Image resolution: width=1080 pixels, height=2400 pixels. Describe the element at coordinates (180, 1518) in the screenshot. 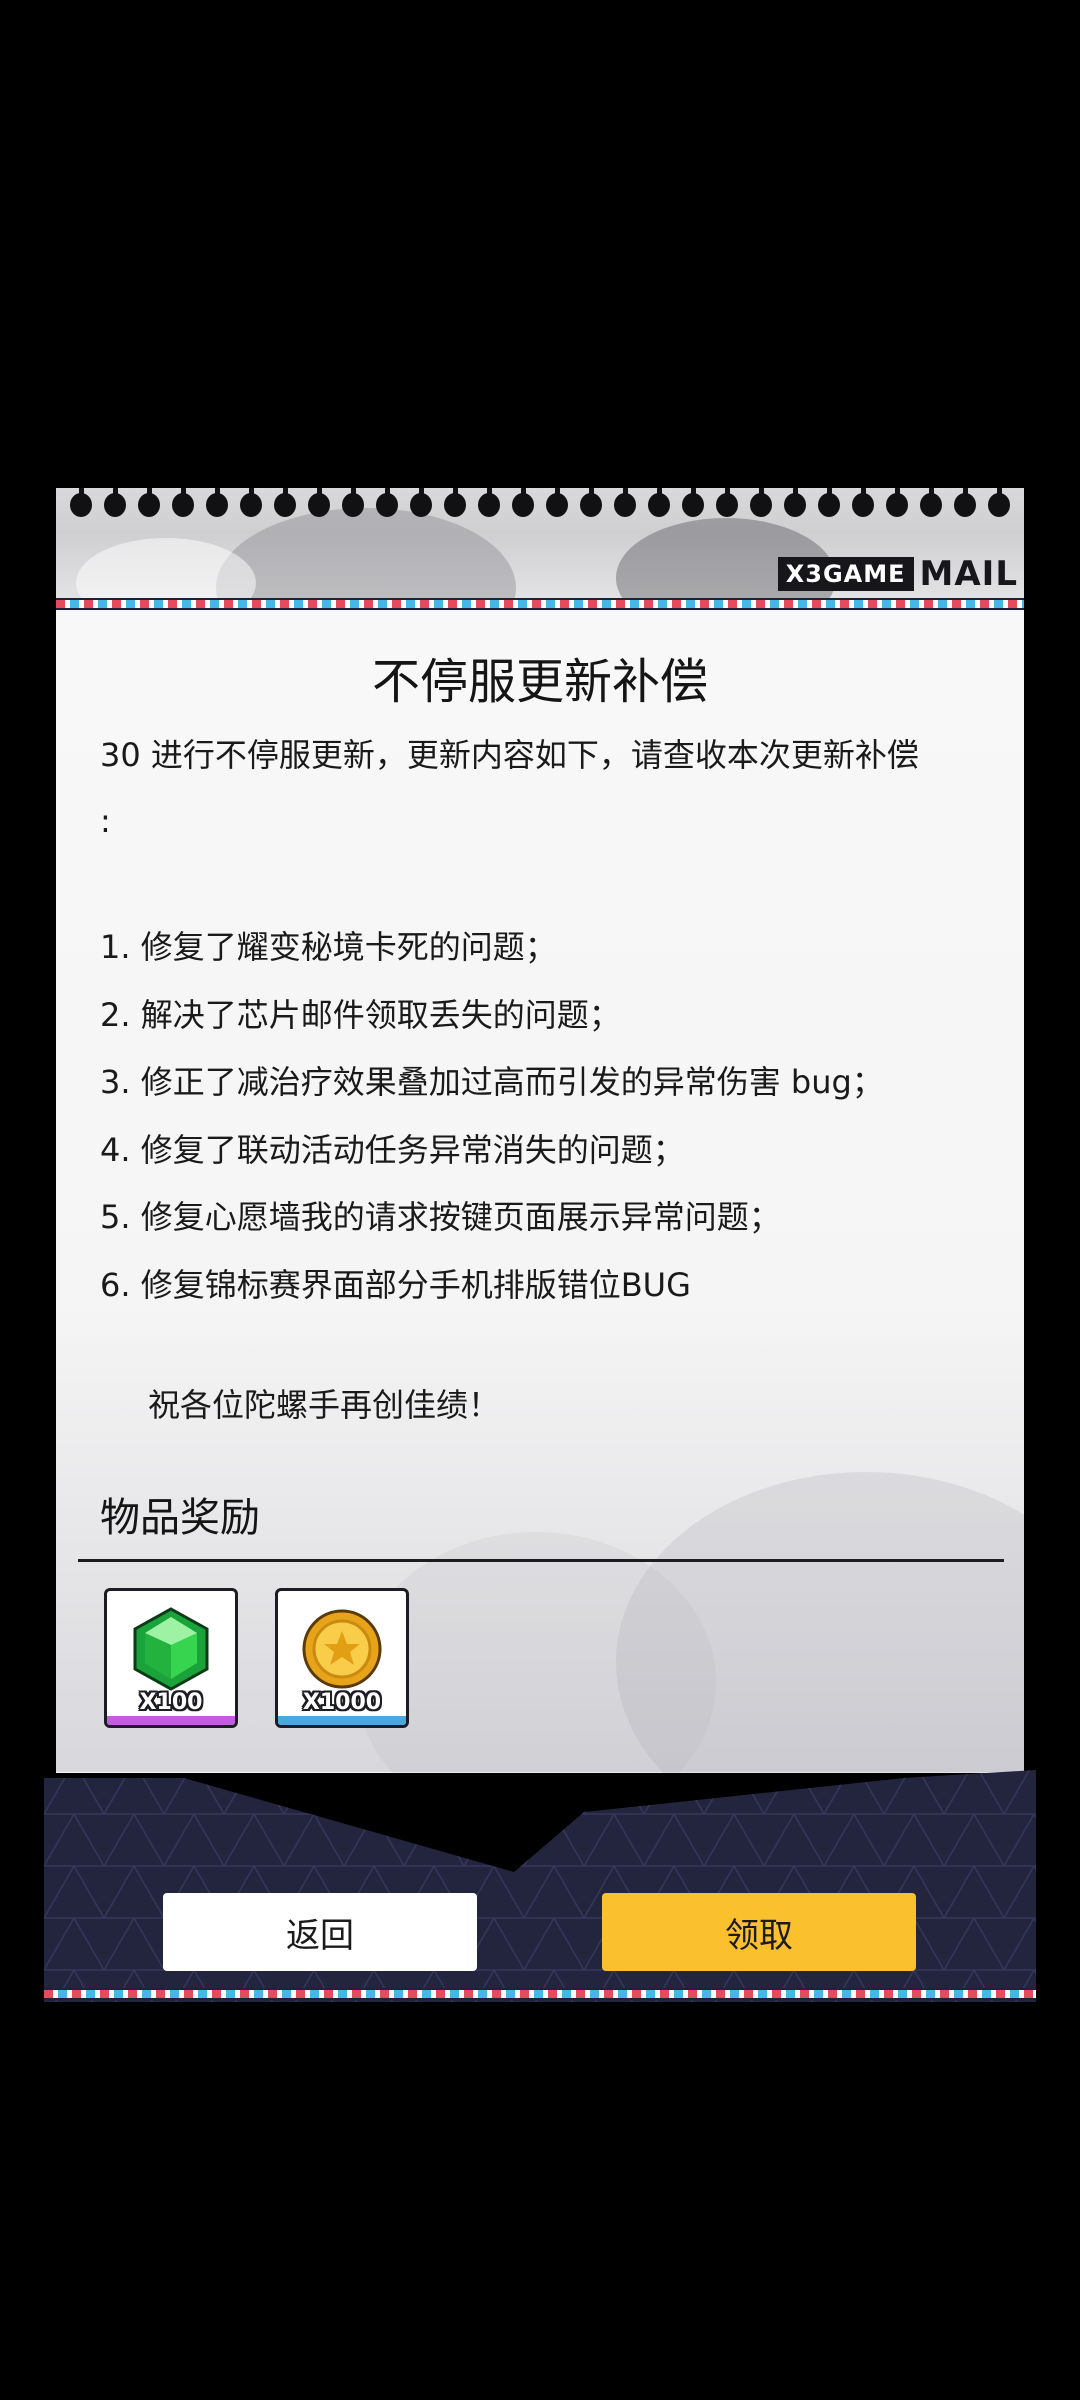

I see `reward-title: 物品奖励` at that location.